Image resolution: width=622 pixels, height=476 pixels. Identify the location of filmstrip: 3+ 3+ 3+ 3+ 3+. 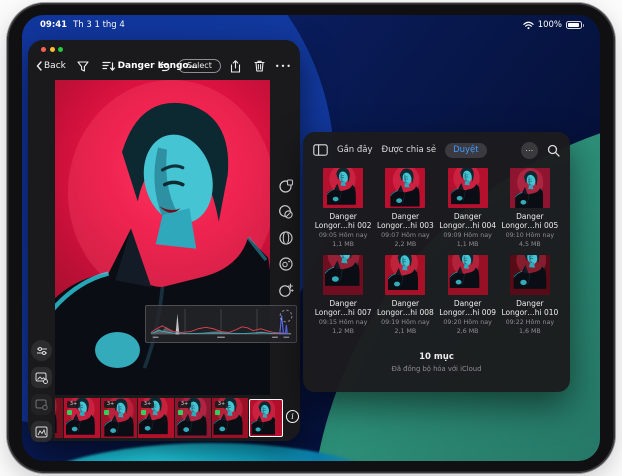
(170, 418).